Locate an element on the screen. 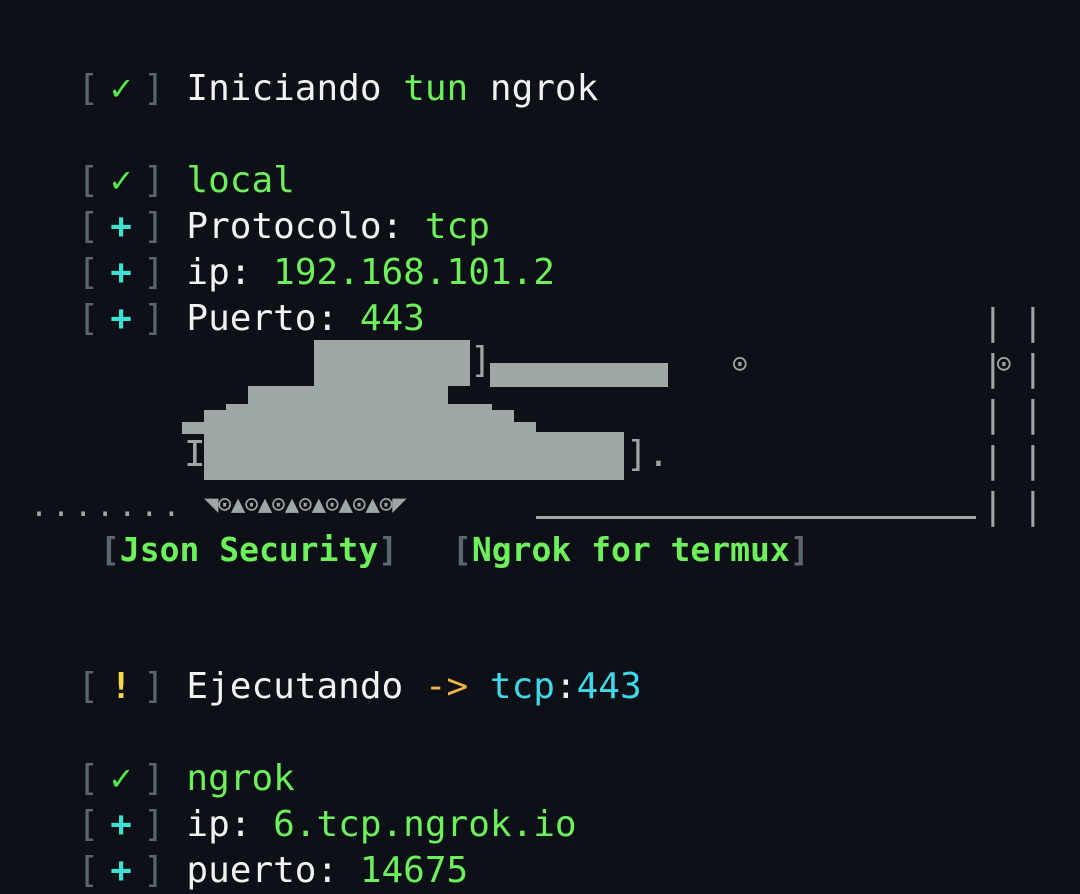  tank-barrel is located at coordinates (579, 375).